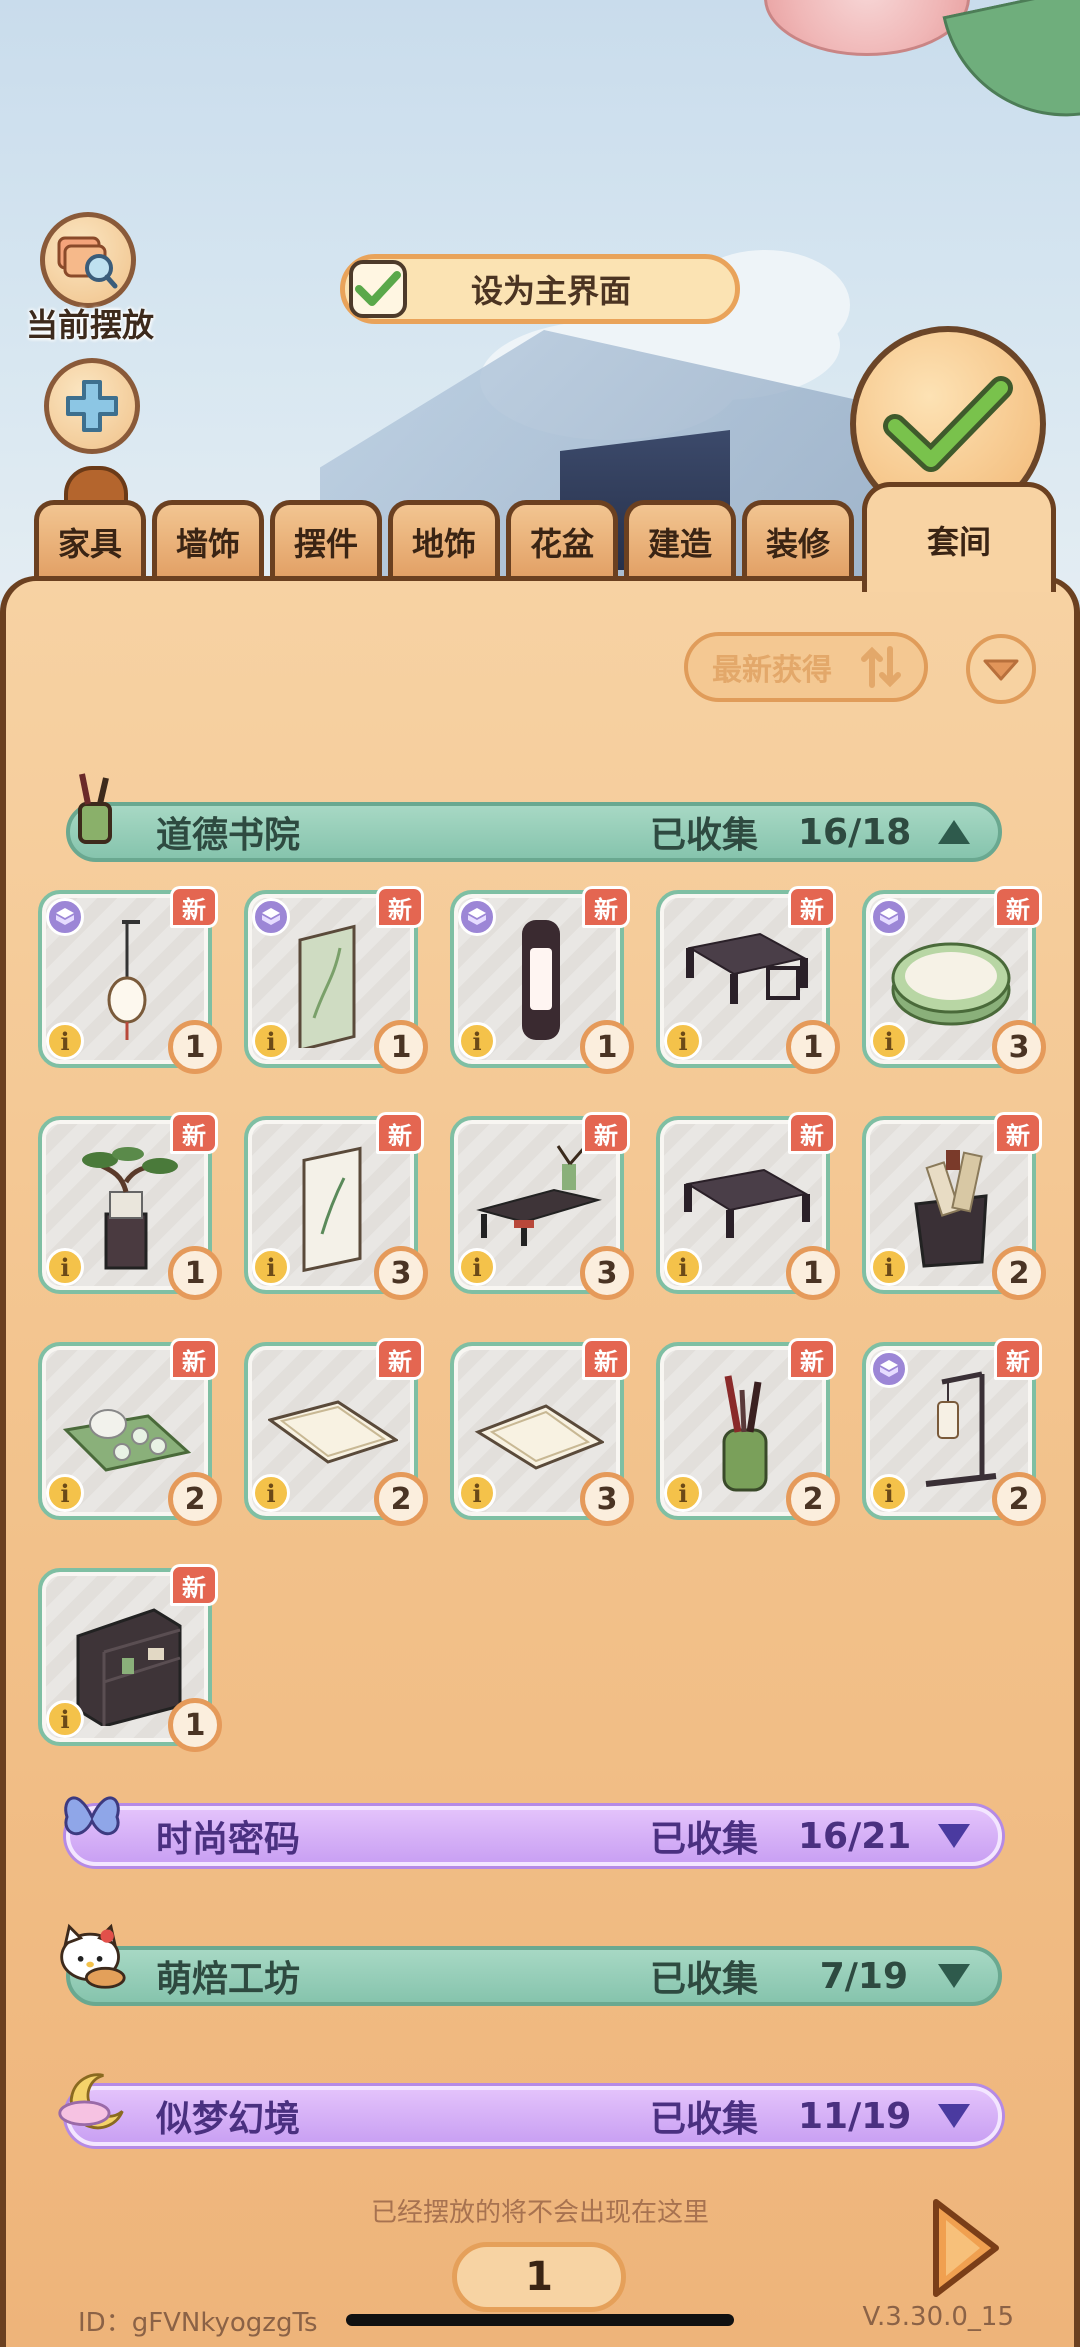 This screenshot has height=2347, width=1080. What do you see at coordinates (90, 539) in the screenshot?
I see `tab-furniture: 家具` at bounding box center [90, 539].